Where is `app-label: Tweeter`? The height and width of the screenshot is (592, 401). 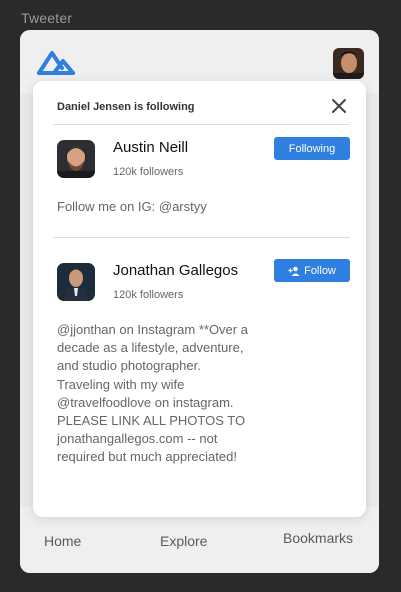 app-label: Tweeter is located at coordinates (47, 18).